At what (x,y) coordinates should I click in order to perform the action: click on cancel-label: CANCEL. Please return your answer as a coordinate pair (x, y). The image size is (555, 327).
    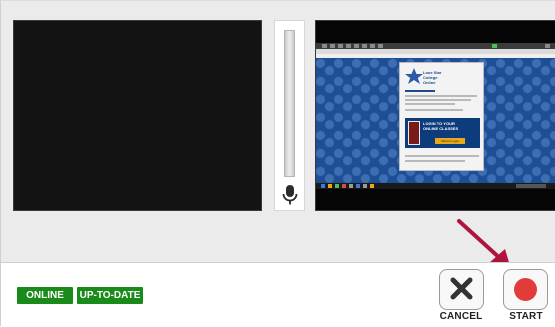
    Looking at the image, I should click on (461, 316).